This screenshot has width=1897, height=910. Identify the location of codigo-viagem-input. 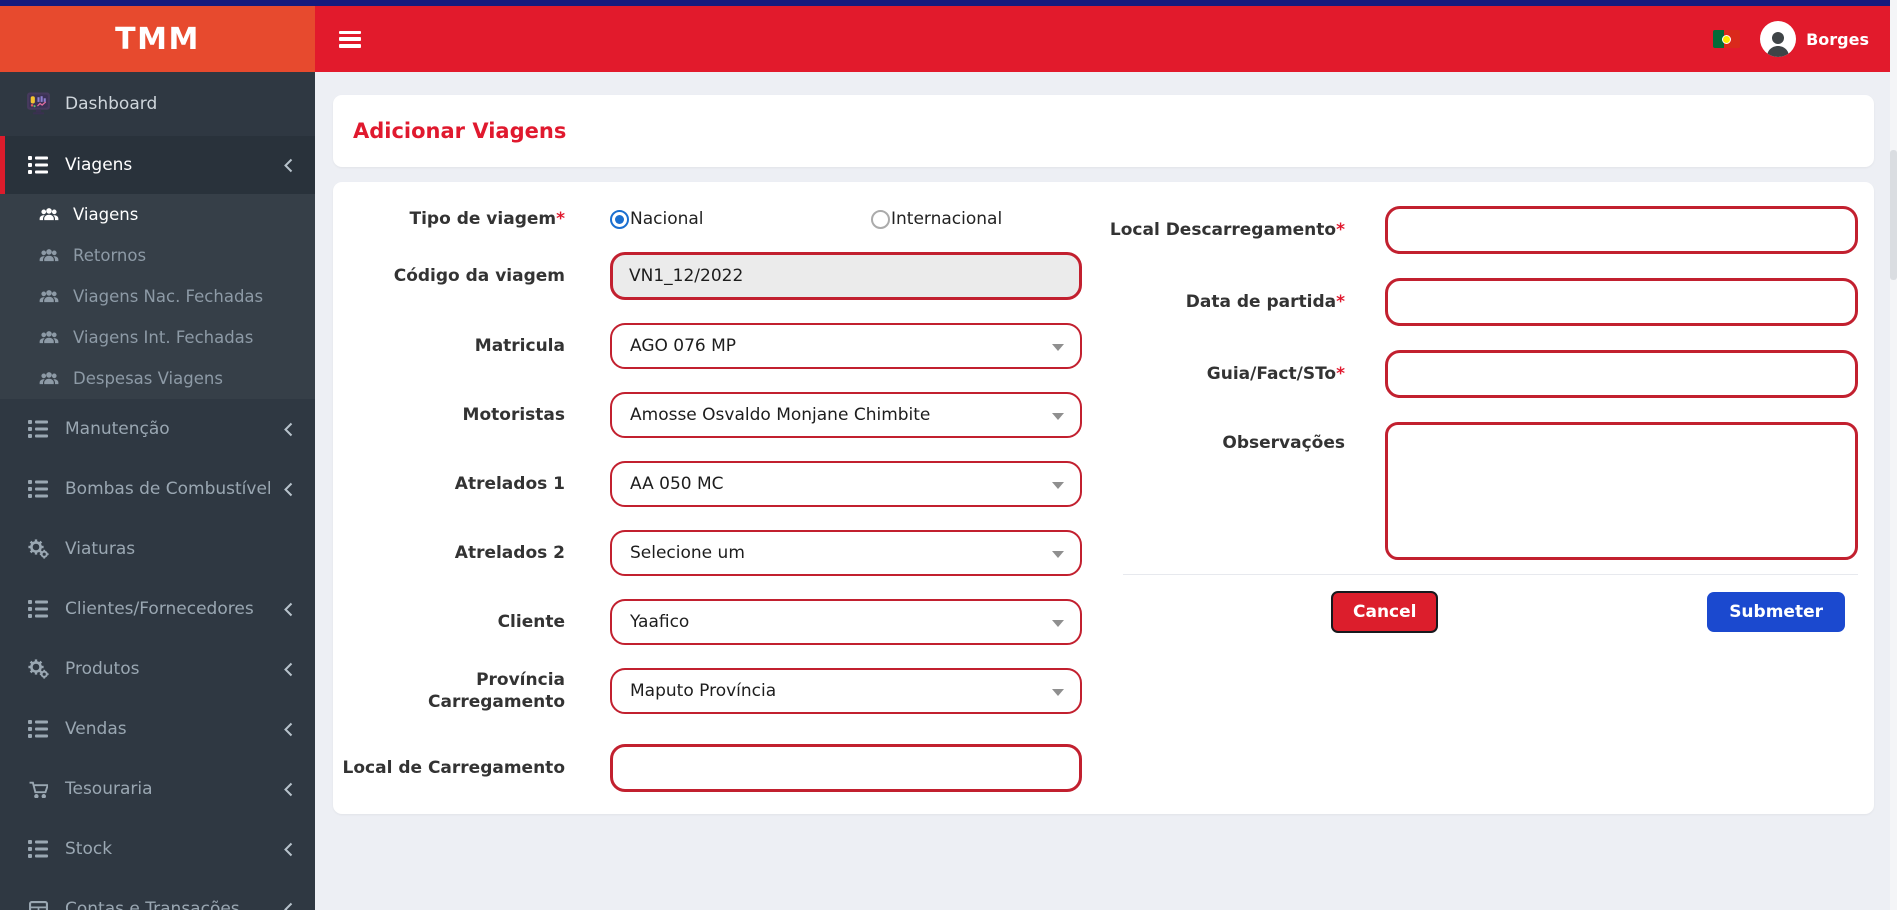
(846, 276).